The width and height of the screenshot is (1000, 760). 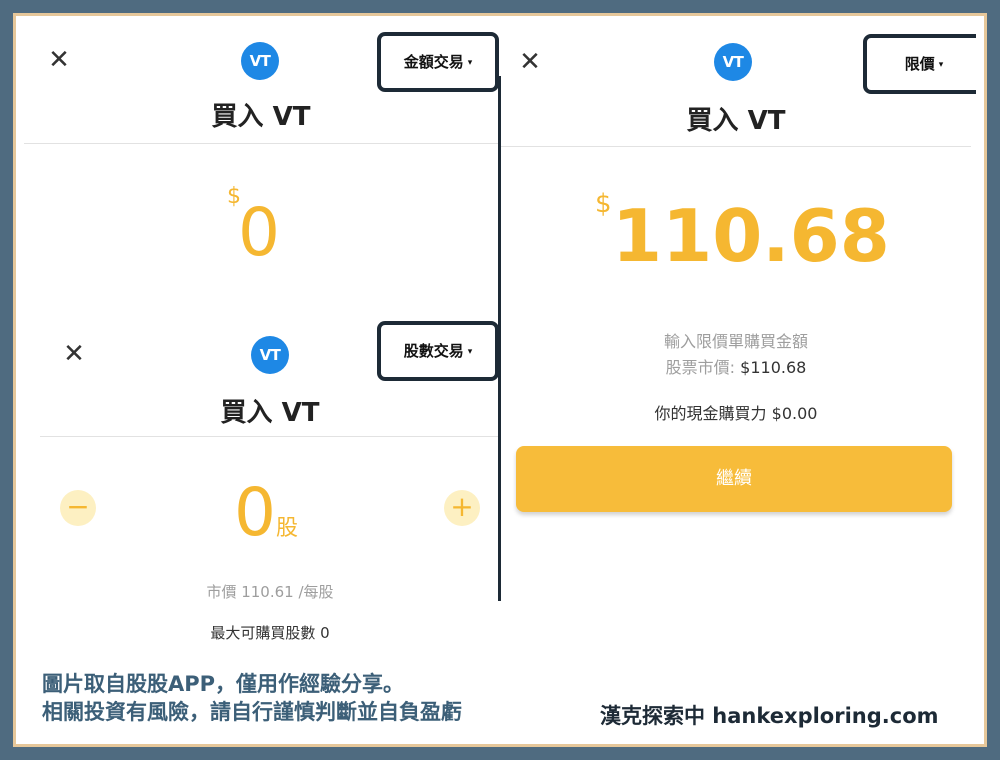 I want to click on shares-trade-dropdown: 股數交易 ▾, so click(x=438, y=351).